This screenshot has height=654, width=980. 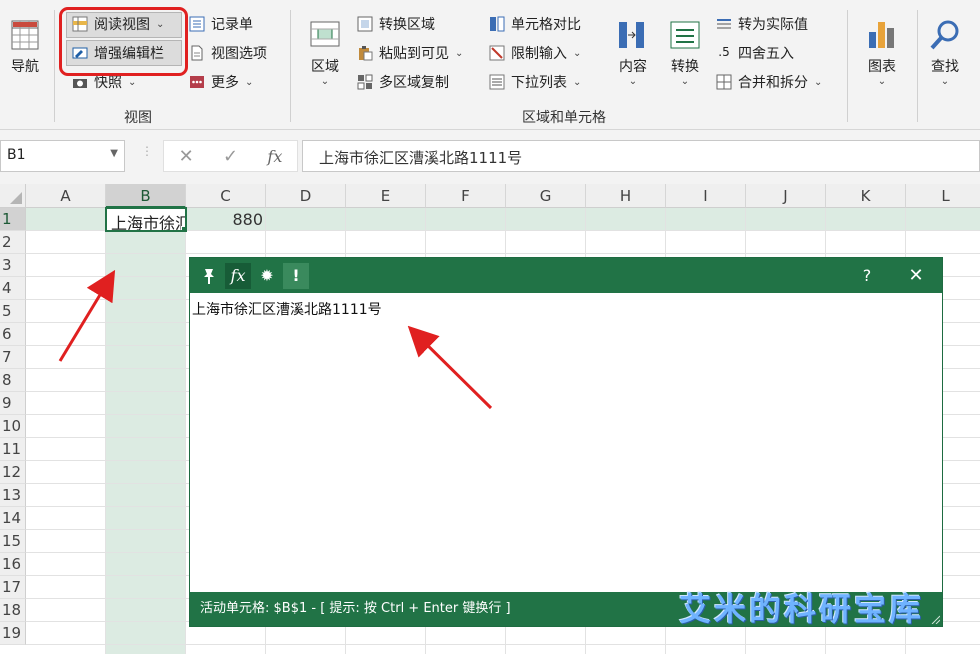 What do you see at coordinates (685, 67) in the screenshot?
I see `convert-label: 转换` at bounding box center [685, 67].